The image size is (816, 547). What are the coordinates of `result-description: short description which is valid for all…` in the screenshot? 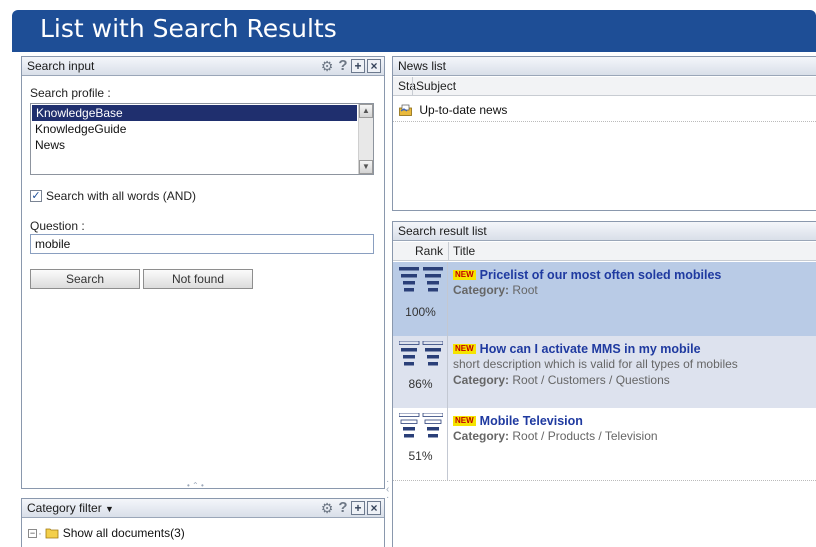 It's located at (595, 364).